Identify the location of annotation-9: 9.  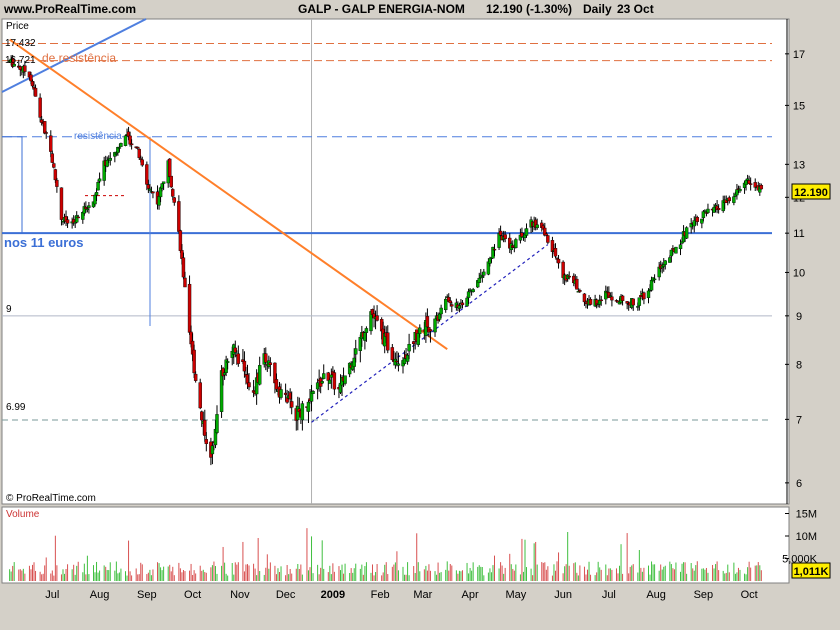
(9, 309).